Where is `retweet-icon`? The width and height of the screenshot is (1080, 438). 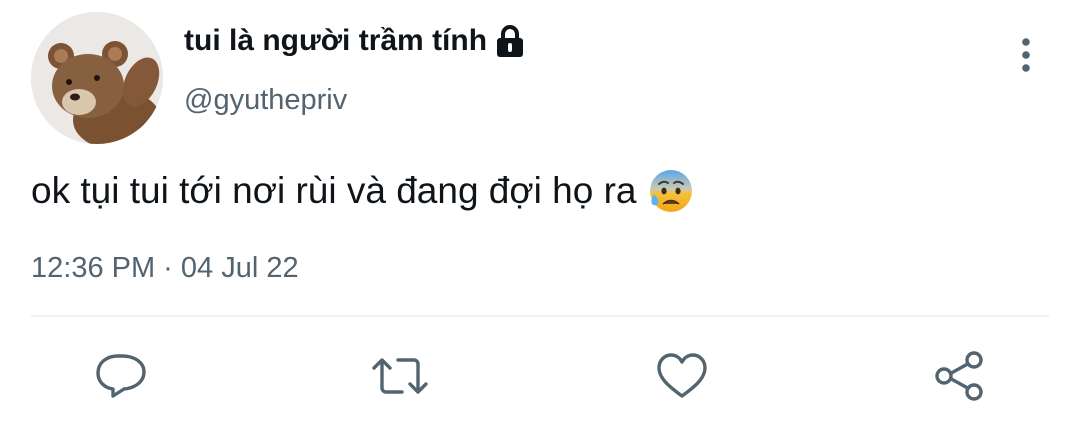
retweet-icon is located at coordinates (400, 376).